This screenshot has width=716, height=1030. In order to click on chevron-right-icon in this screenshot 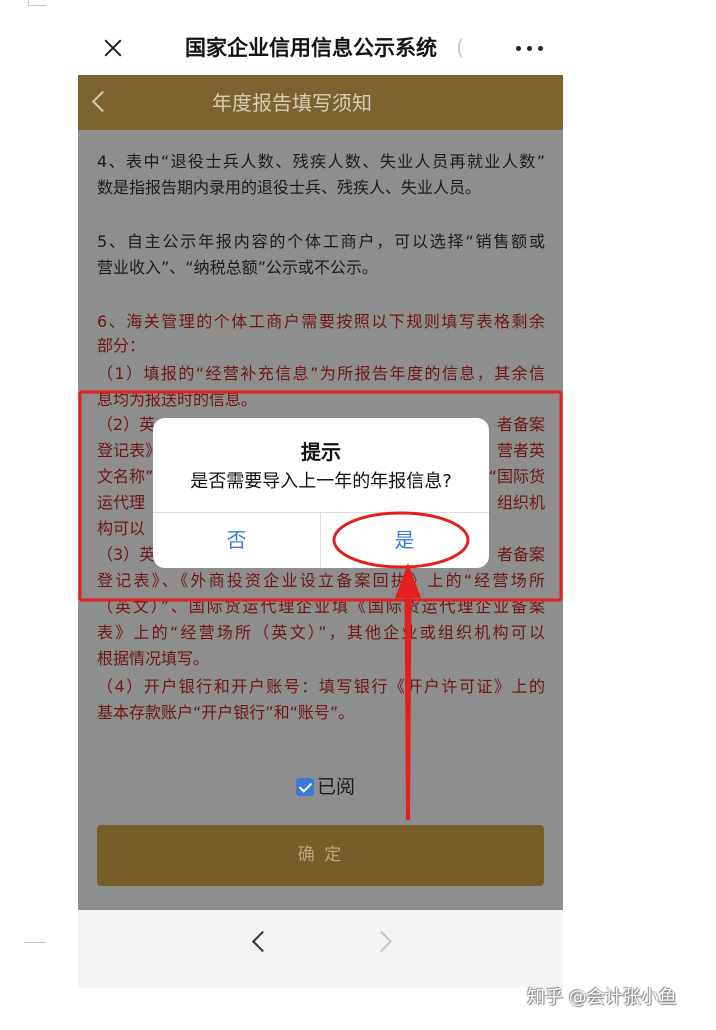, I will do `click(381, 941)`.